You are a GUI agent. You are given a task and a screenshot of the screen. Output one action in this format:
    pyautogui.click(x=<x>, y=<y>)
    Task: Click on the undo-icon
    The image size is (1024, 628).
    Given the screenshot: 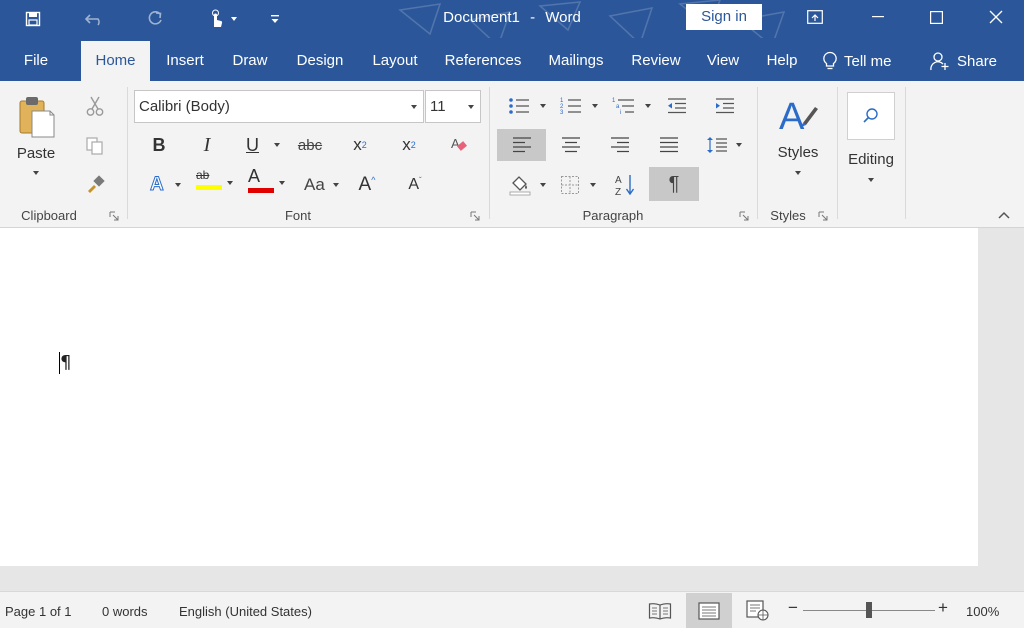 What is the action you would take?
    pyautogui.click(x=92, y=20)
    